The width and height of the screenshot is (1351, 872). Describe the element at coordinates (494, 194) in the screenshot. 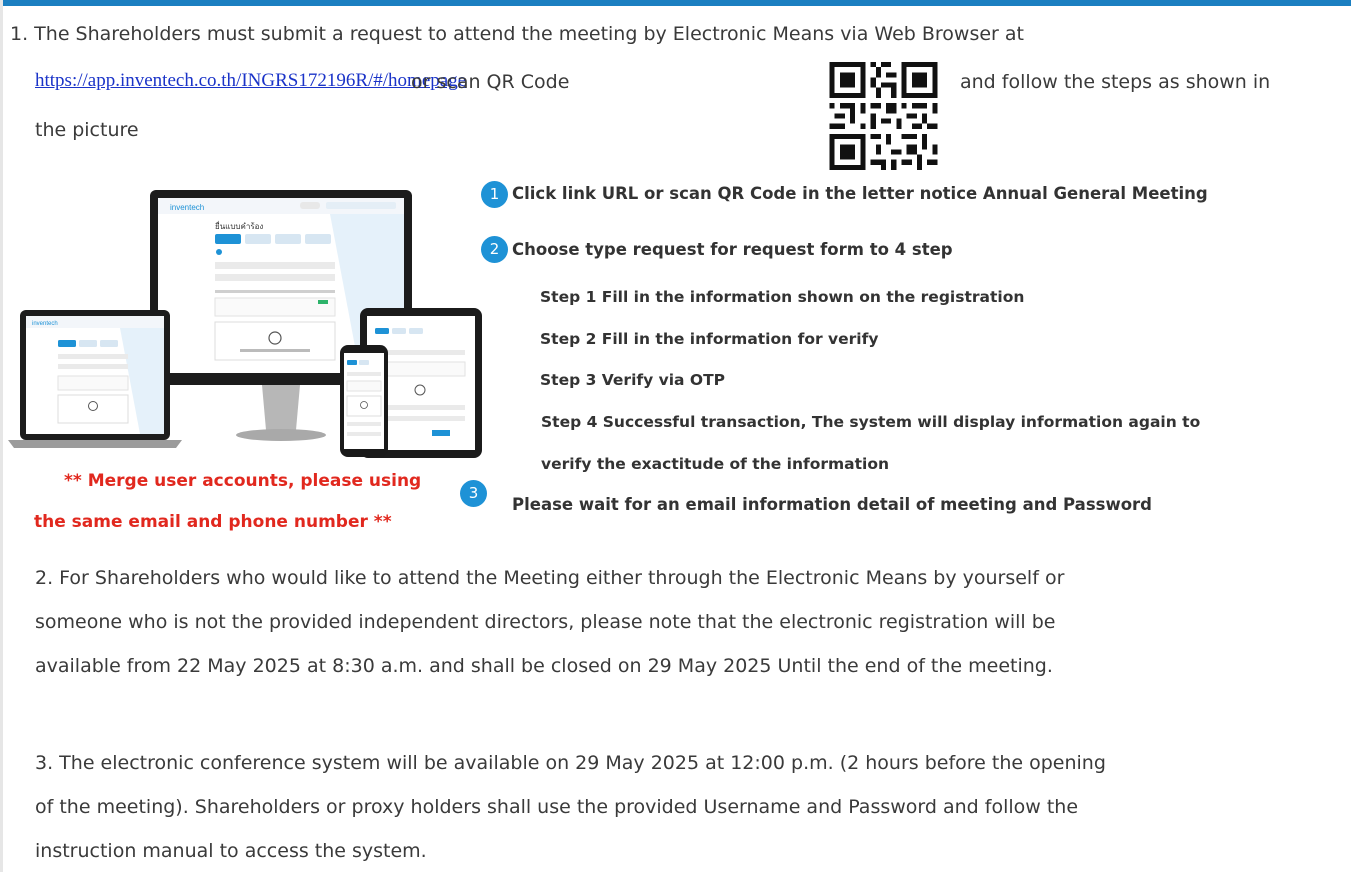

I see `step-1-badge: 1` at that location.